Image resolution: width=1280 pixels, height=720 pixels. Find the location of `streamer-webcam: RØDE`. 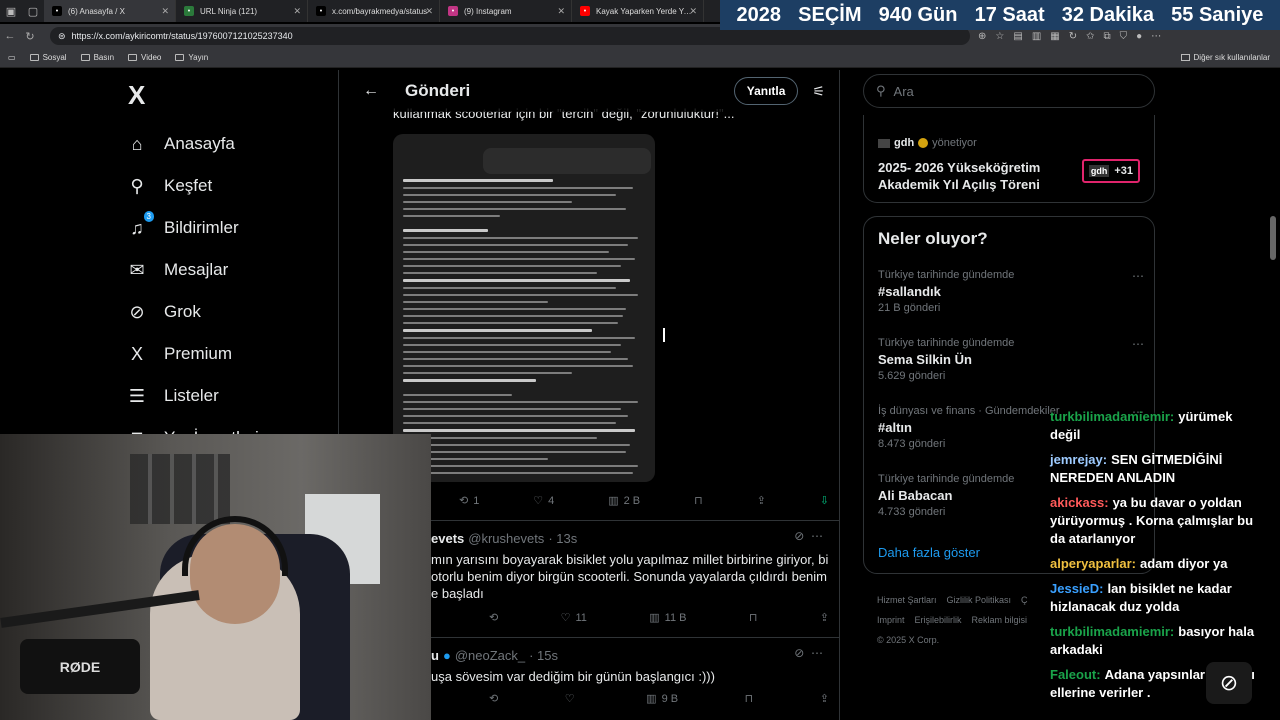

streamer-webcam: RØDE is located at coordinates (215, 577).